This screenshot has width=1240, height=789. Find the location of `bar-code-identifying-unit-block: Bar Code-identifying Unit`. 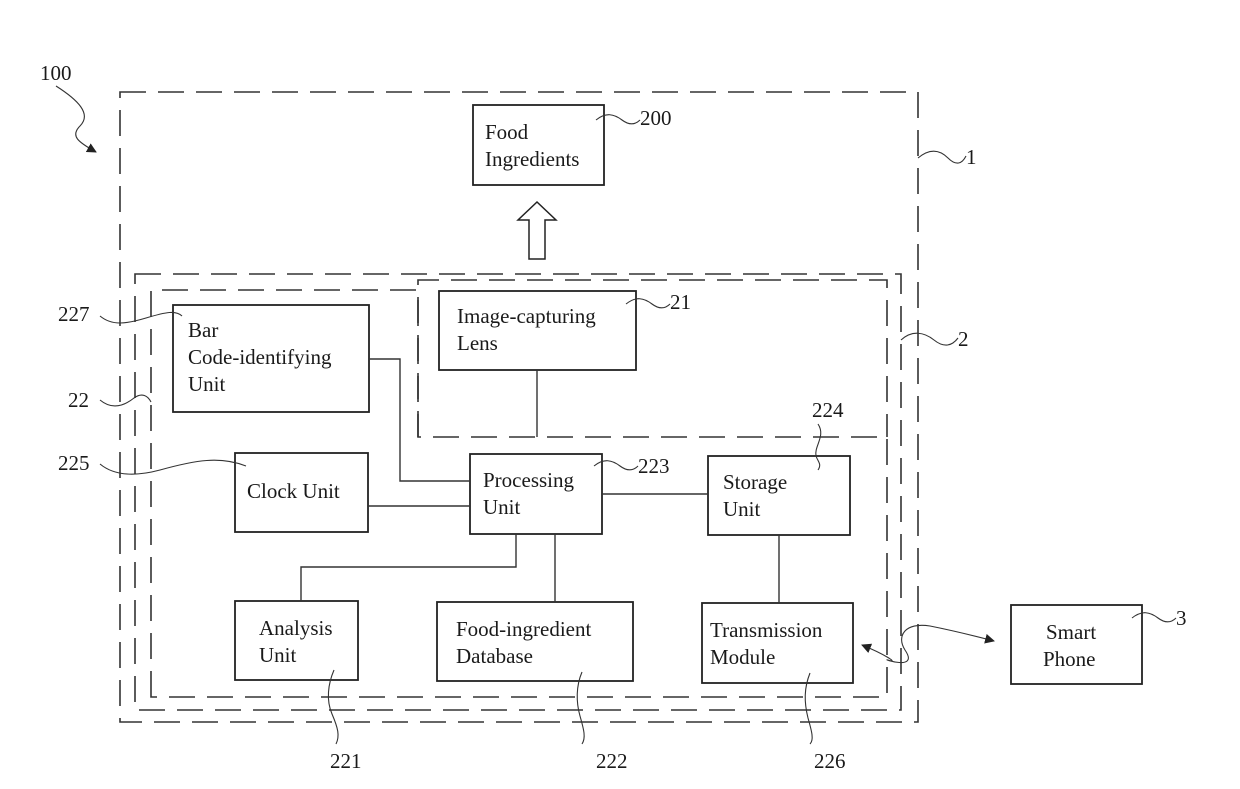

bar-code-identifying-unit-block: Bar Code-identifying Unit is located at coordinates (271, 358).